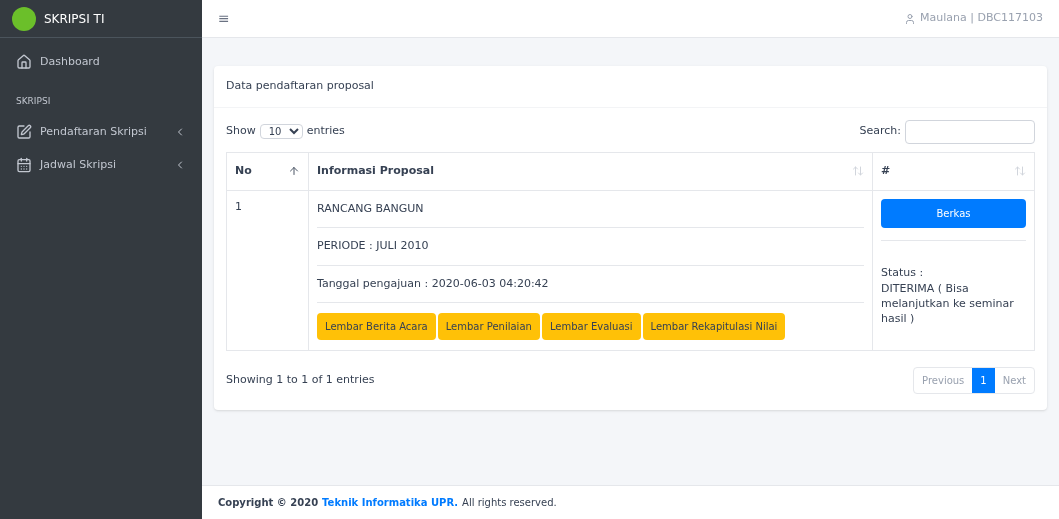  What do you see at coordinates (910, 18) in the screenshot?
I see `user-icon` at bounding box center [910, 18].